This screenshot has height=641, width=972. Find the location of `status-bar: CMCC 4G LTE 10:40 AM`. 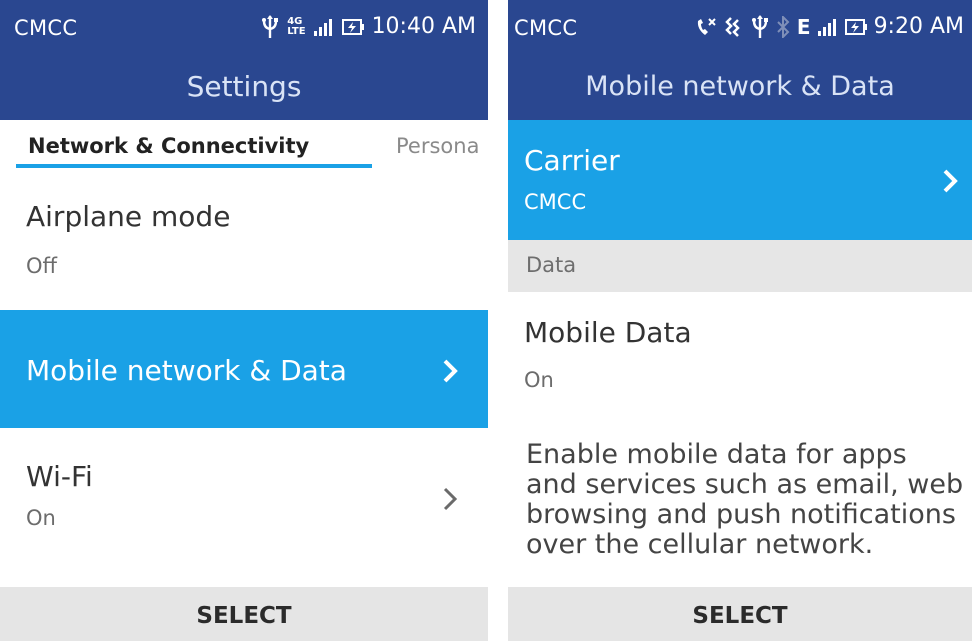

status-bar: CMCC 4G LTE 10:40 AM is located at coordinates (244, 30).